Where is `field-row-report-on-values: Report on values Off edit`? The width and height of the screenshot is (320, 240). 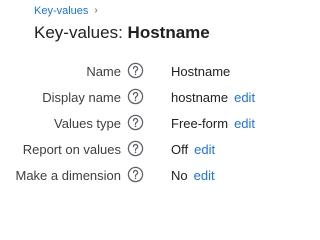 field-row-report-on-values: Report on values Off edit is located at coordinates (136, 150).